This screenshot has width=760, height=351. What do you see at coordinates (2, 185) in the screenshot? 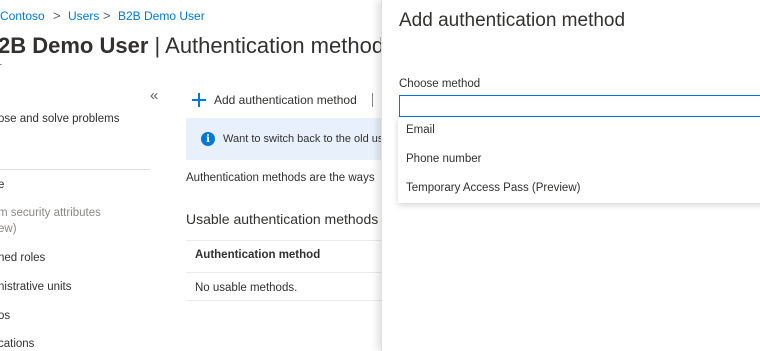
I see `nav-item-profile: e` at bounding box center [2, 185].